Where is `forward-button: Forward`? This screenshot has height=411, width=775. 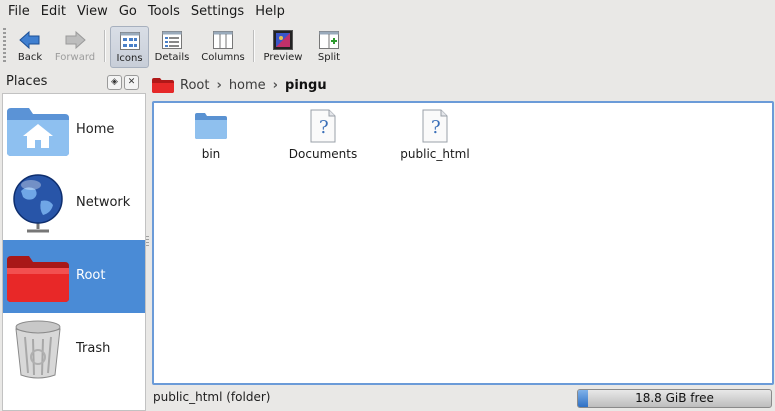 forward-button: Forward is located at coordinates (75, 46).